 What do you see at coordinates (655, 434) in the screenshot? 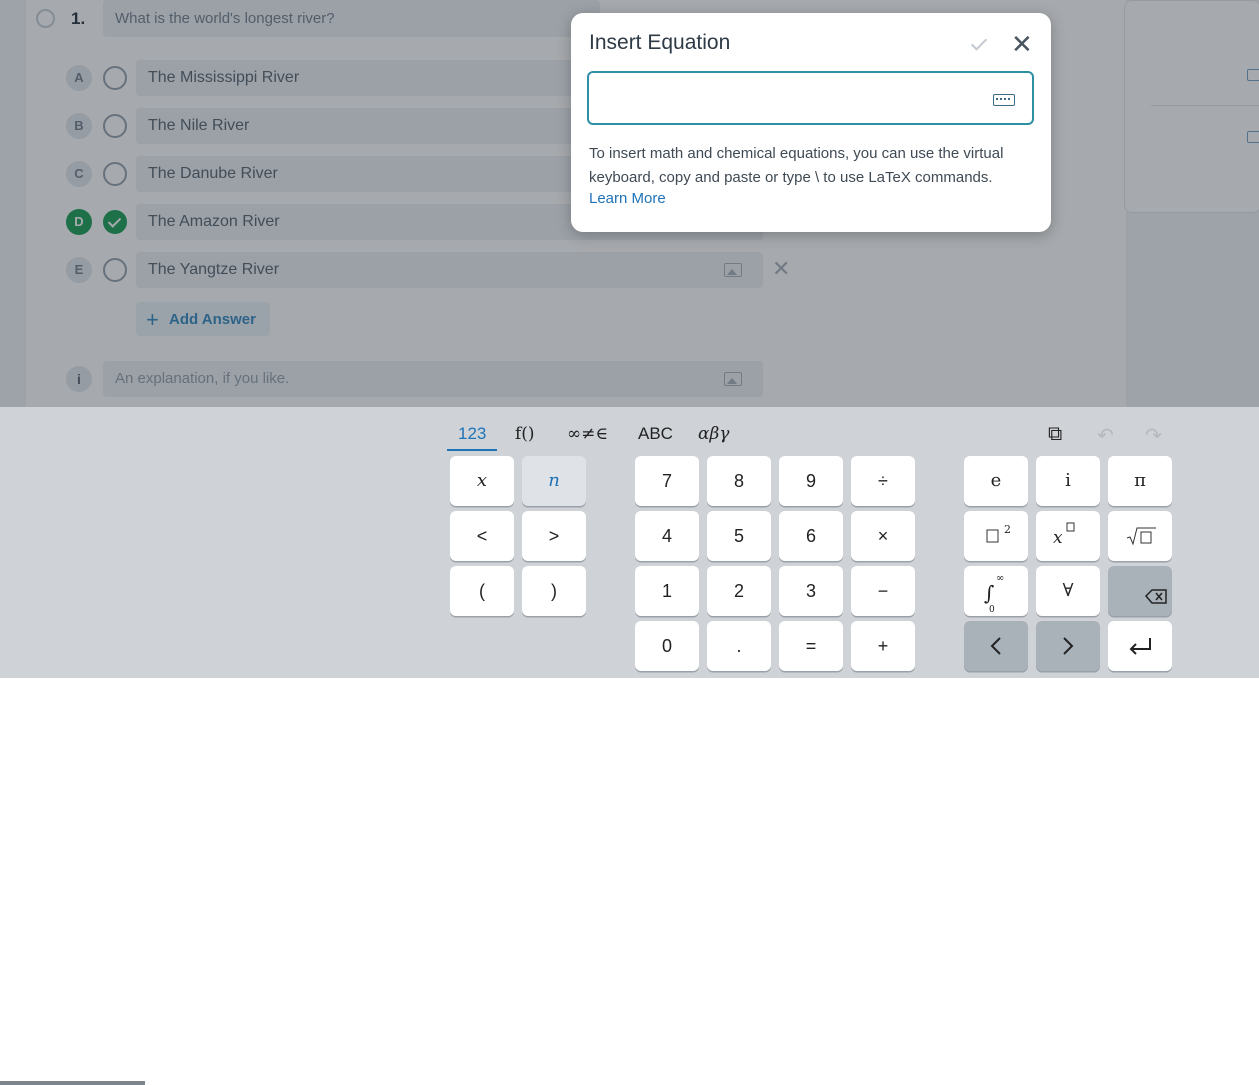
I see `tab-letters: ABC` at bounding box center [655, 434].